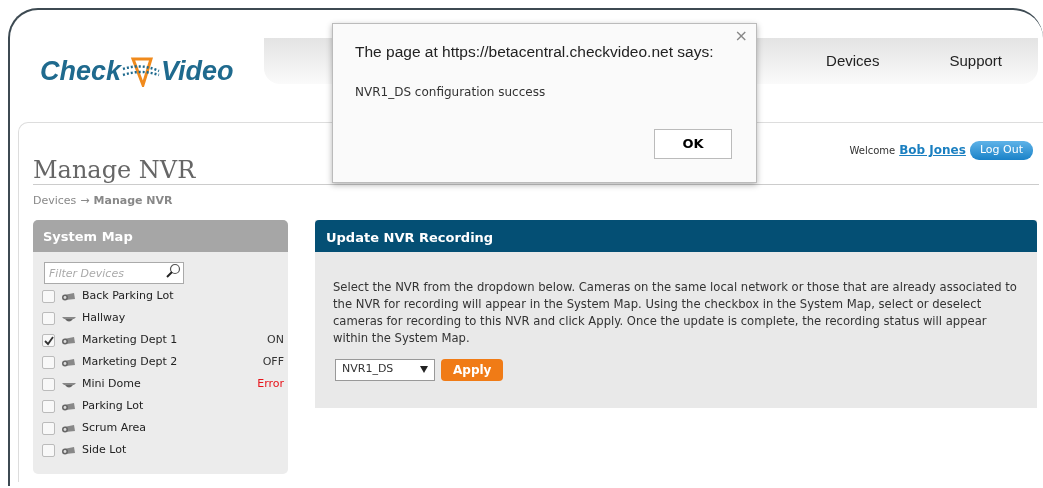 This screenshot has height=488, width=1043. Describe the element at coordinates (128, 296) in the screenshot. I see `device-name: Back Parking Lot` at that location.